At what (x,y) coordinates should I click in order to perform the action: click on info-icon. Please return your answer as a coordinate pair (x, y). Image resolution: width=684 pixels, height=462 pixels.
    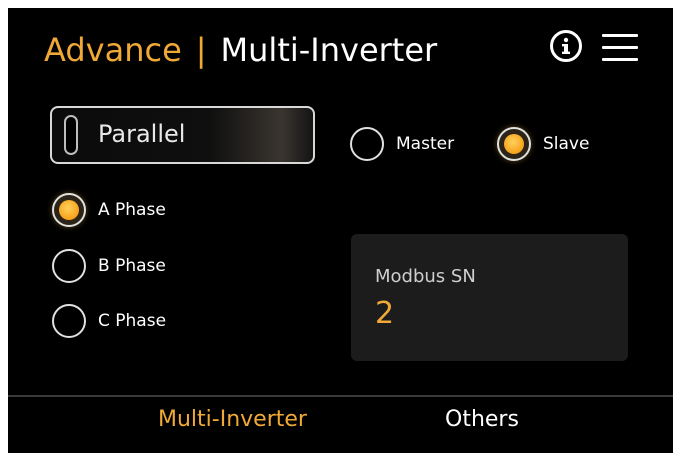
    Looking at the image, I should click on (566, 45).